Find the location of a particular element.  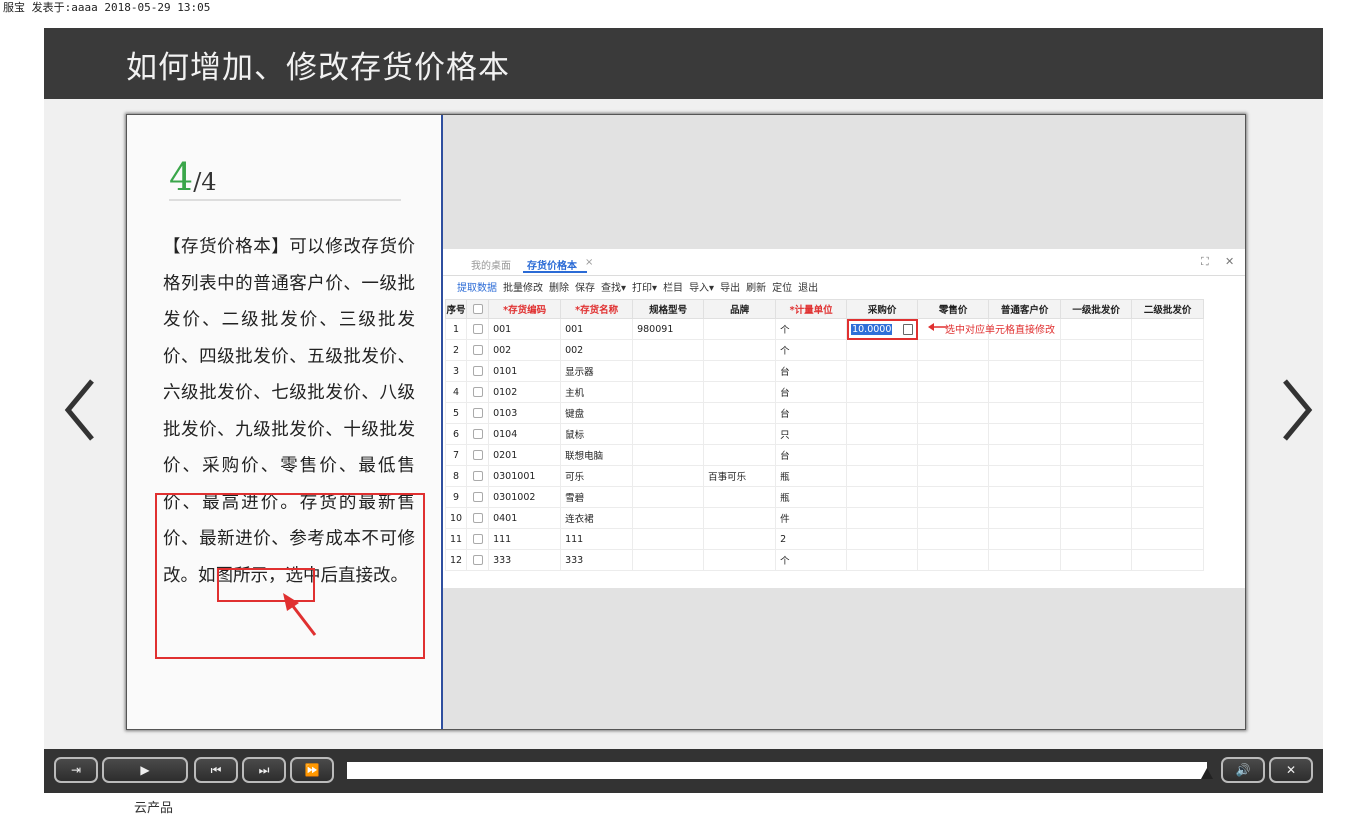

cell-unit: 个 is located at coordinates (811, 560).